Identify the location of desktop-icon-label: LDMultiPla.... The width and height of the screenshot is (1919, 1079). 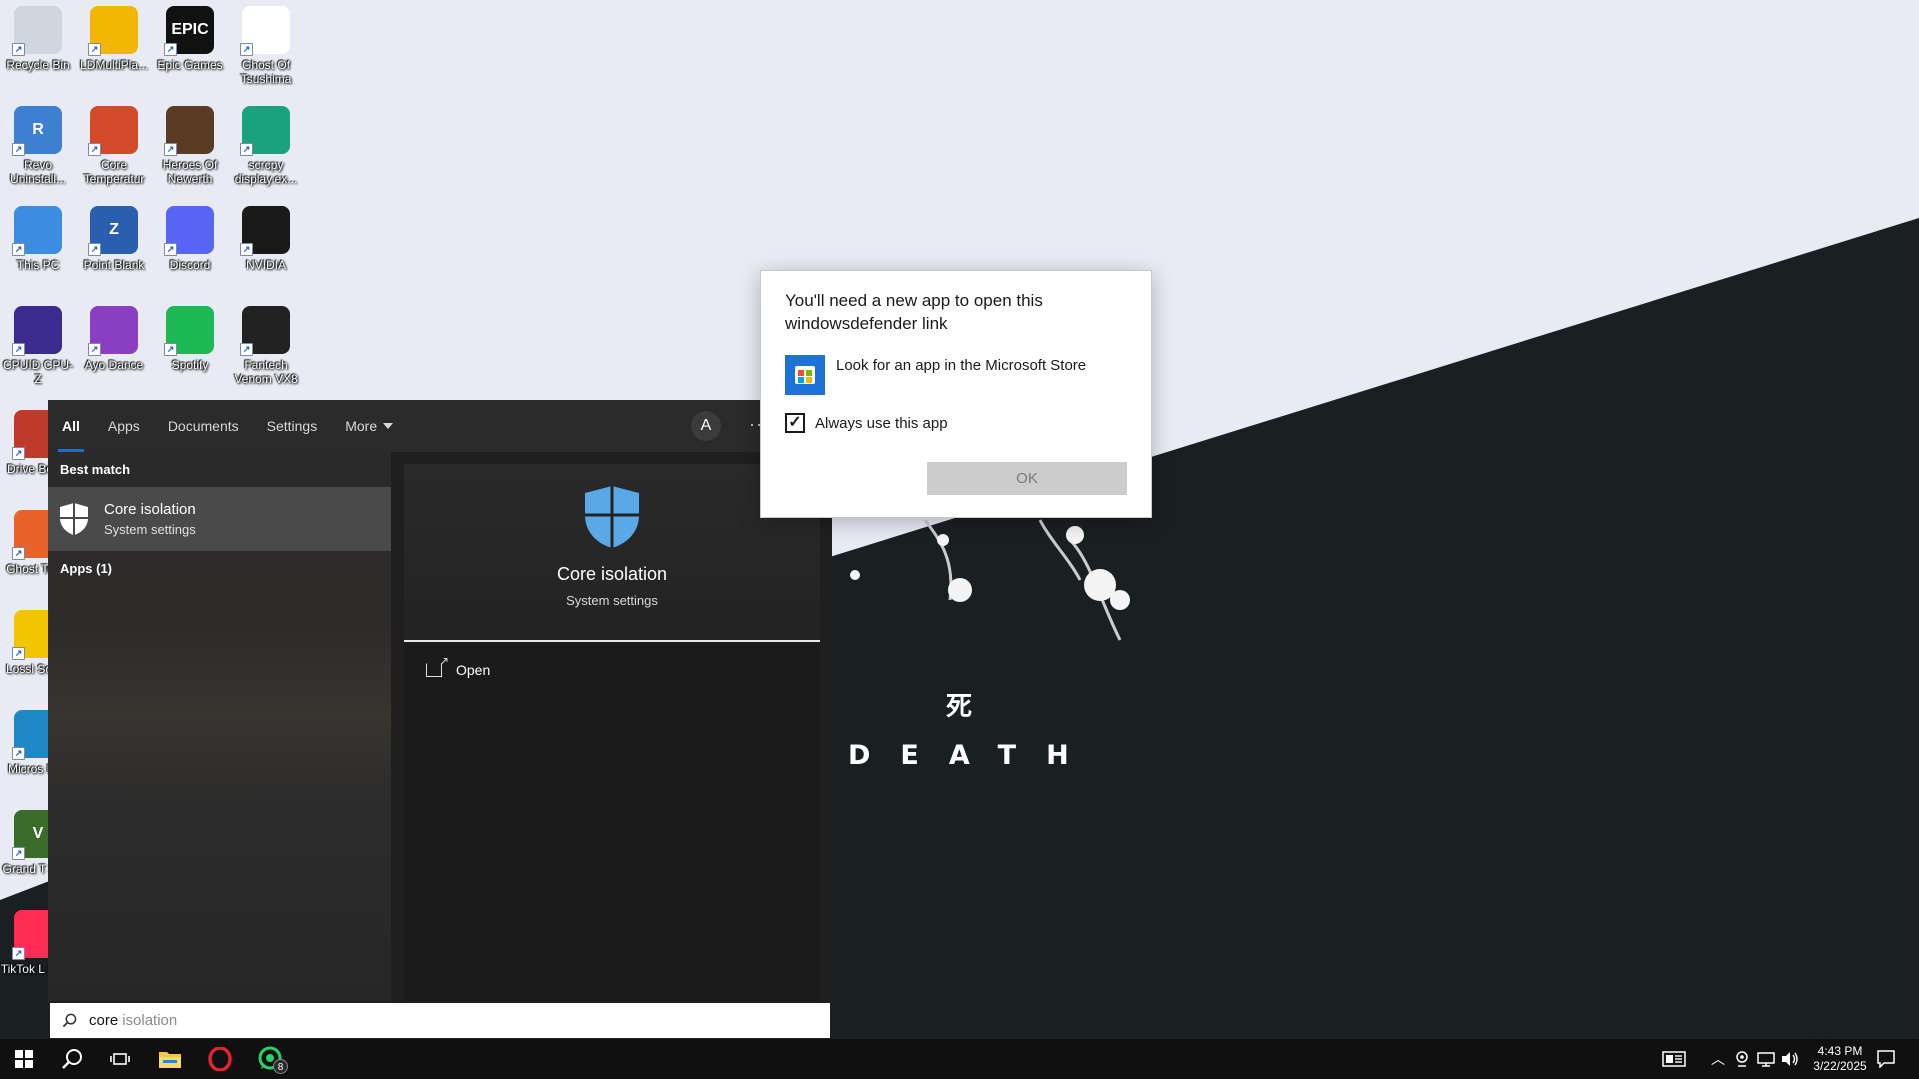
(114, 65).